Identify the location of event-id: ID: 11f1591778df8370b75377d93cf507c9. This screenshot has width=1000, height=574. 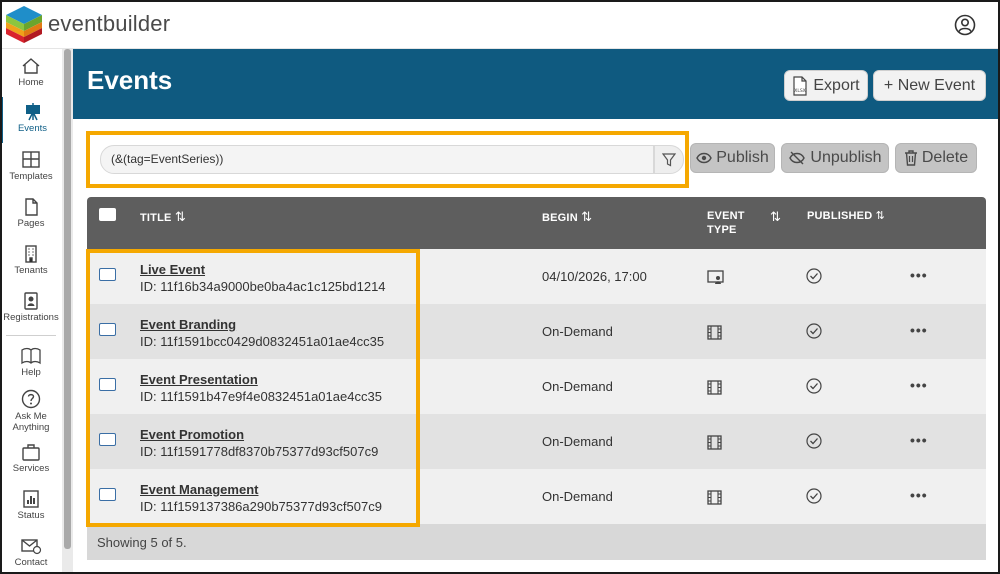
(259, 451).